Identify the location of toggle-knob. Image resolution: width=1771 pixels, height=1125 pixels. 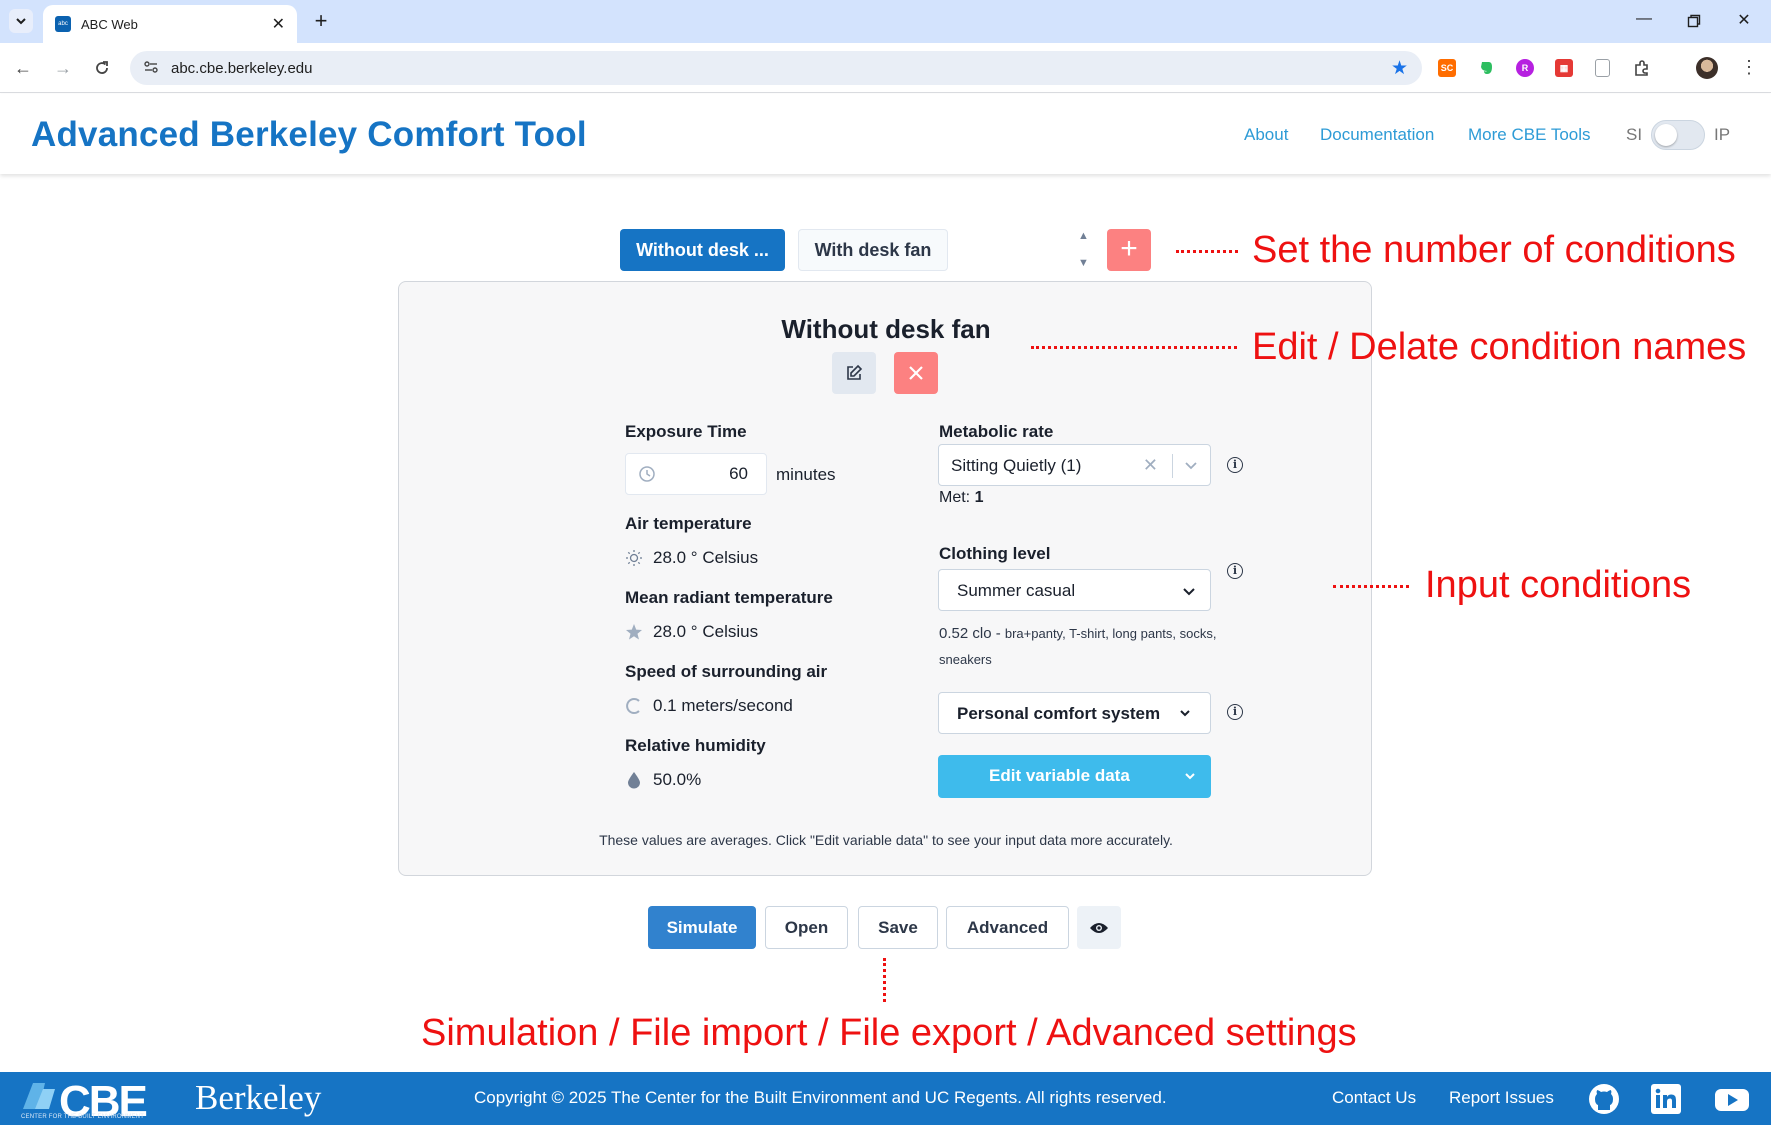
(1666, 135).